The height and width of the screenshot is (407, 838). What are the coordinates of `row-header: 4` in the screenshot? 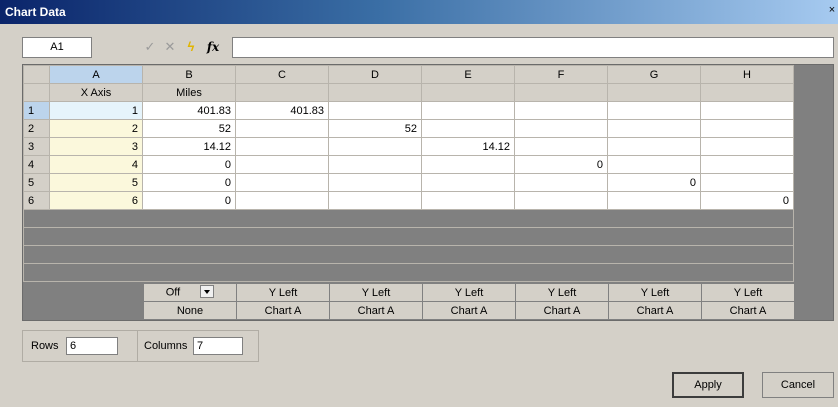 It's located at (36, 164).